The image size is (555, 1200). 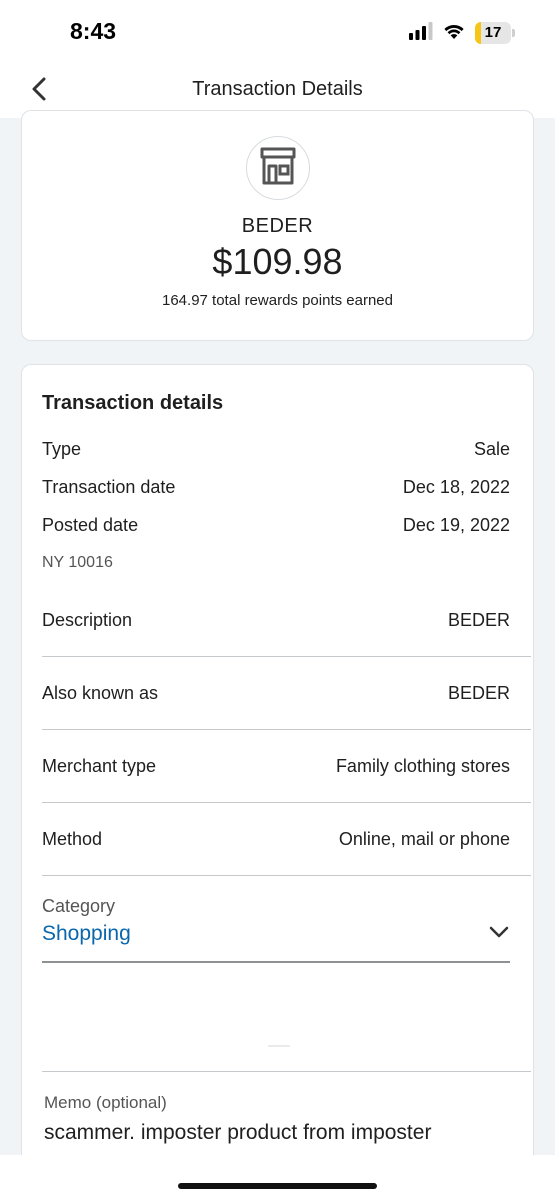 What do you see at coordinates (90, 525) in the screenshot?
I see `posted-date-label: Posted date` at bounding box center [90, 525].